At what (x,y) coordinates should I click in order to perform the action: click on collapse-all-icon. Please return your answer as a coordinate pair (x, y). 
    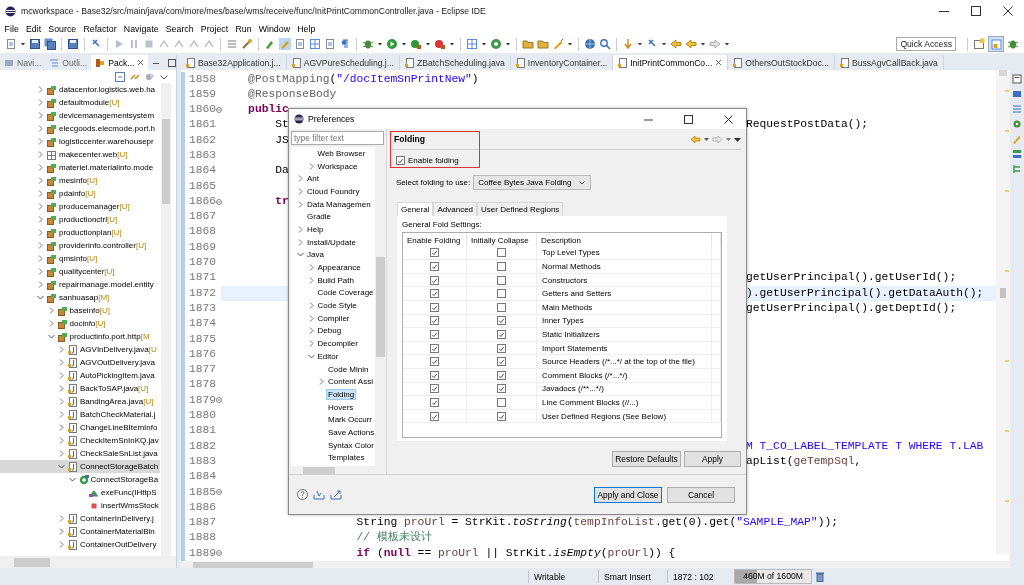
    Looking at the image, I should click on (120, 76).